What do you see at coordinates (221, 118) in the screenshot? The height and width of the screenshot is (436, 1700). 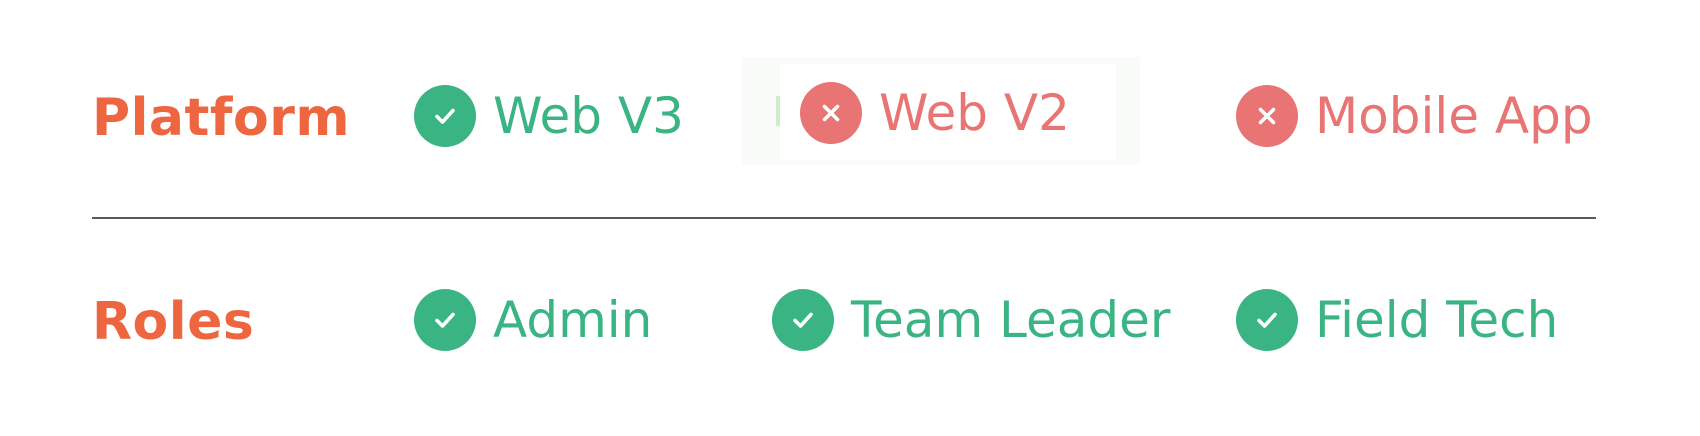 I see `platform-label: Platform` at bounding box center [221, 118].